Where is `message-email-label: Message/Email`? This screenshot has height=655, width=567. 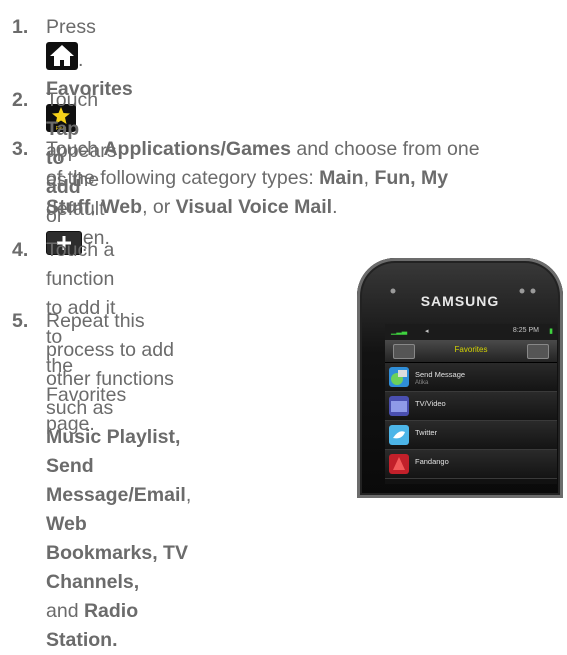 message-email-label: Message/Email is located at coordinates (116, 495).